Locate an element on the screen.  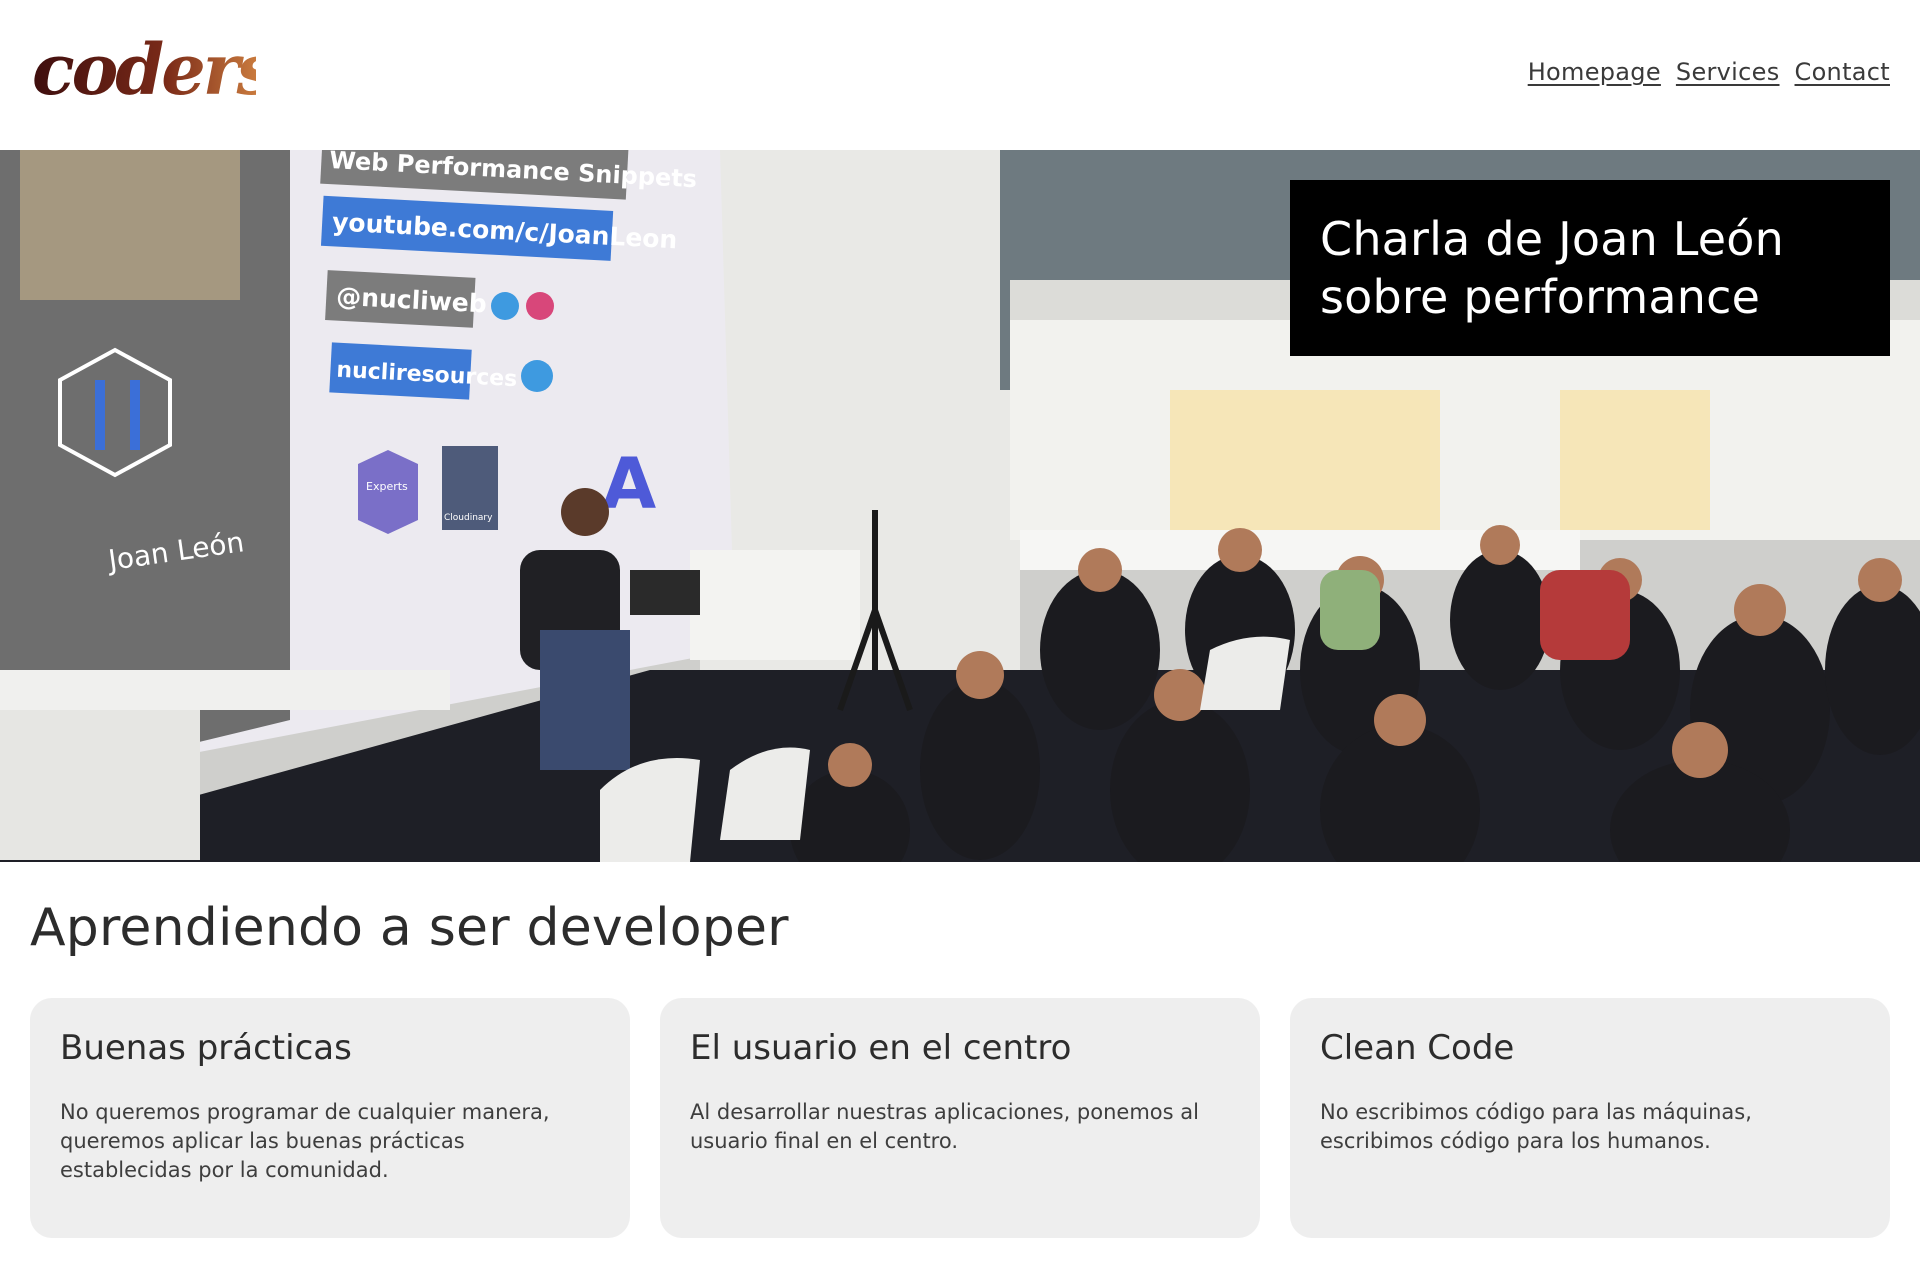
section-title: Aprendiendo a ser developer is located at coordinates (409, 928).